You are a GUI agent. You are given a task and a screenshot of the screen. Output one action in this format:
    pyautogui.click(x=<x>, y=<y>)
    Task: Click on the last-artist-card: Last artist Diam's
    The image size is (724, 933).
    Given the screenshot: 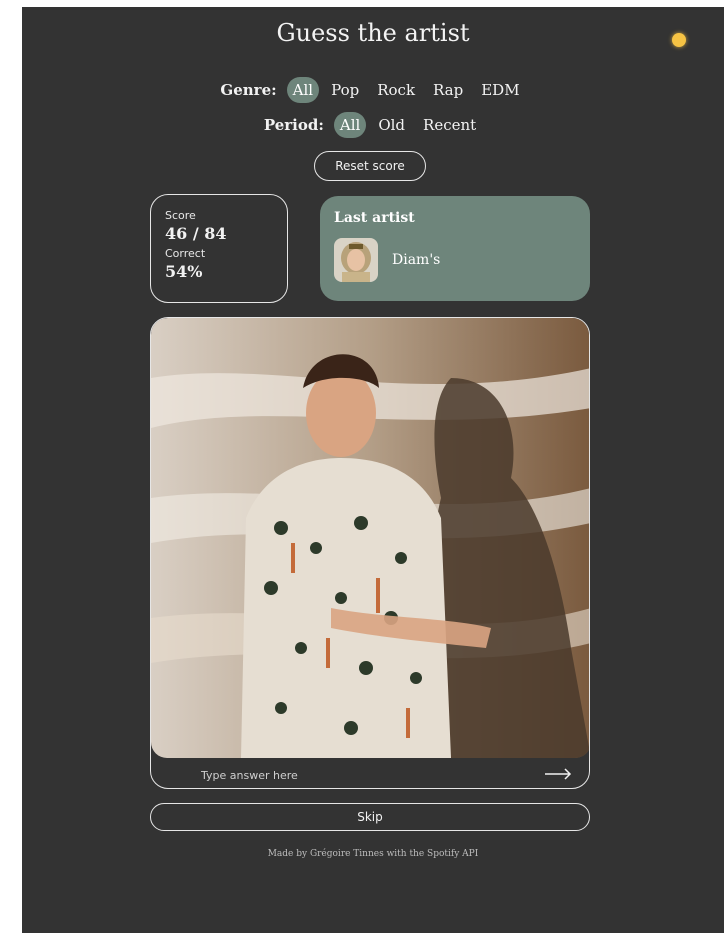 What is the action you would take?
    pyautogui.click(x=455, y=248)
    